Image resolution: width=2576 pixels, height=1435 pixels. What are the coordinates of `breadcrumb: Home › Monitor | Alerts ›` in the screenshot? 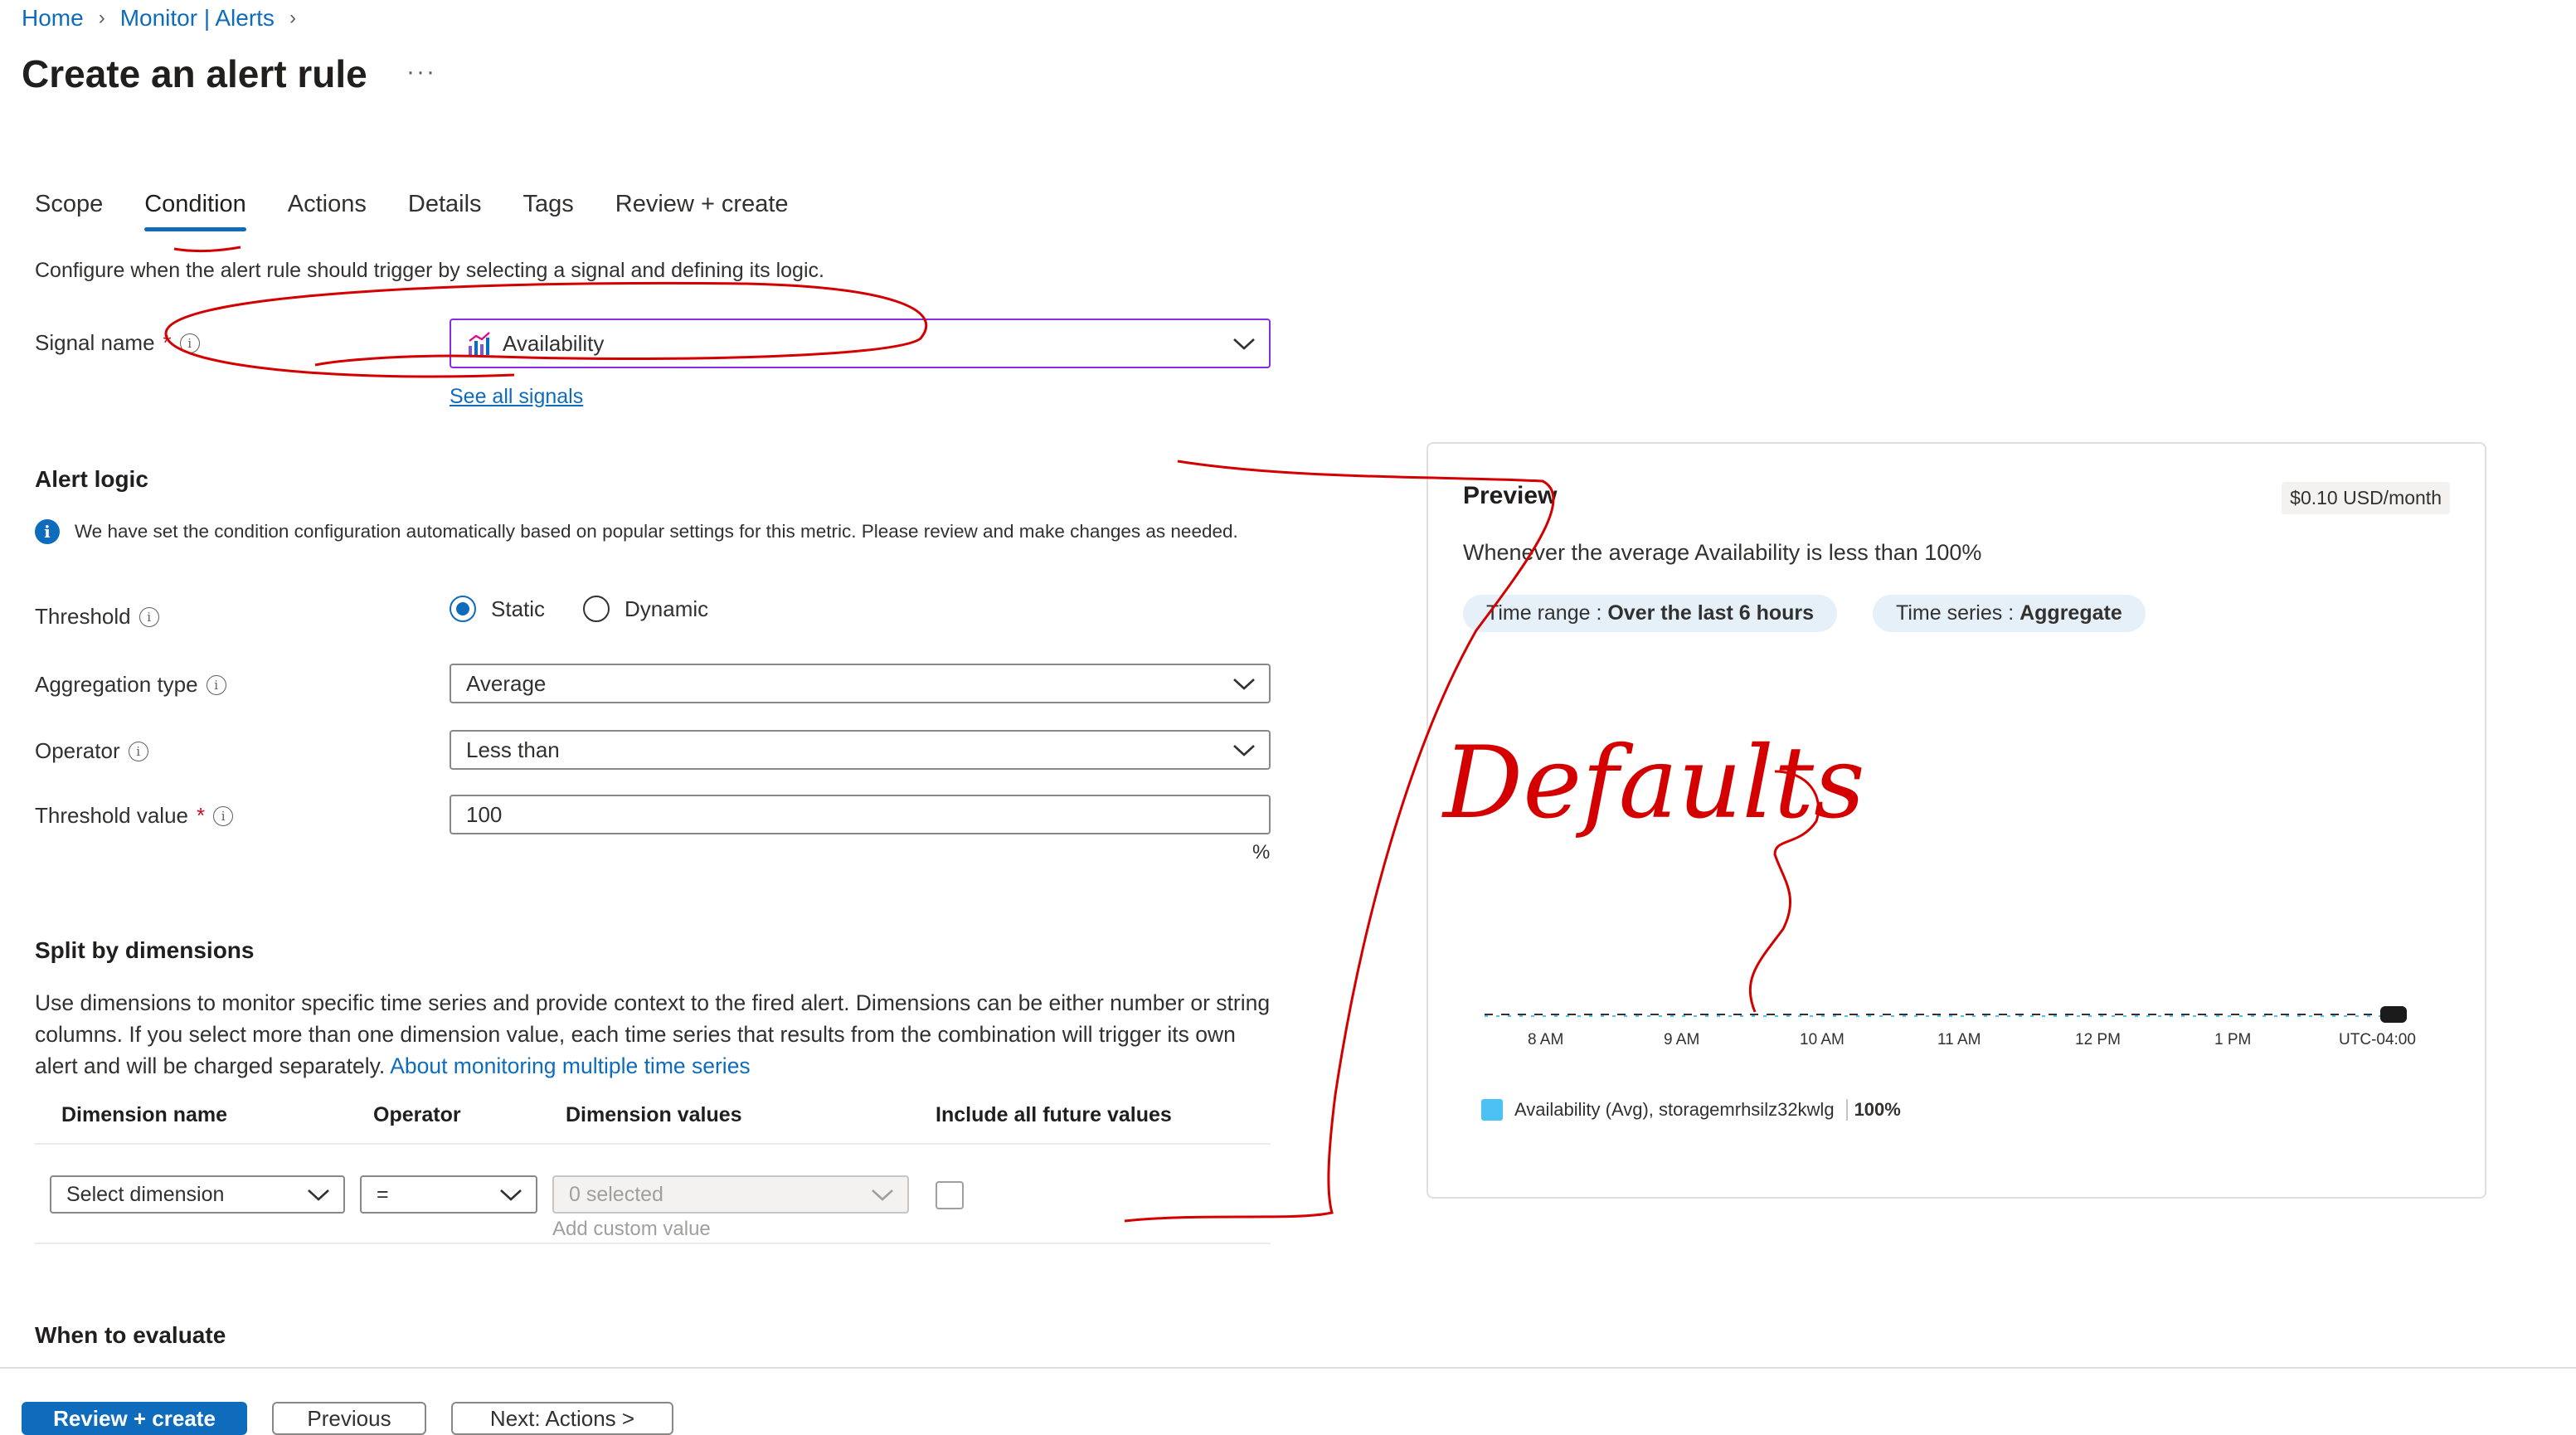 It's located at (159, 18).